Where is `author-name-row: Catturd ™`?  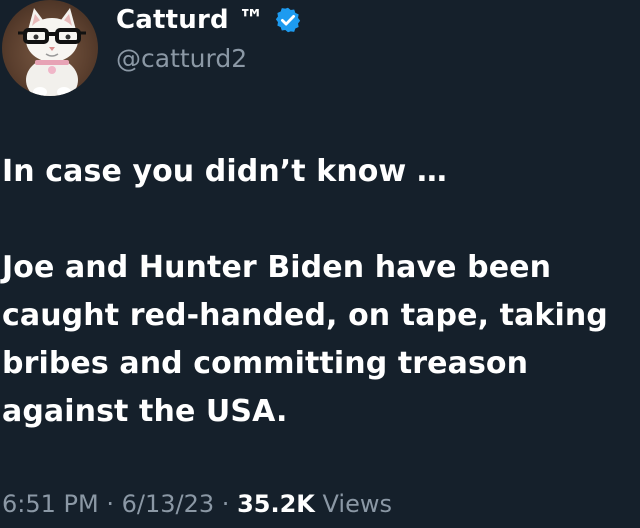 author-name-row: Catturd ™ is located at coordinates (209, 20).